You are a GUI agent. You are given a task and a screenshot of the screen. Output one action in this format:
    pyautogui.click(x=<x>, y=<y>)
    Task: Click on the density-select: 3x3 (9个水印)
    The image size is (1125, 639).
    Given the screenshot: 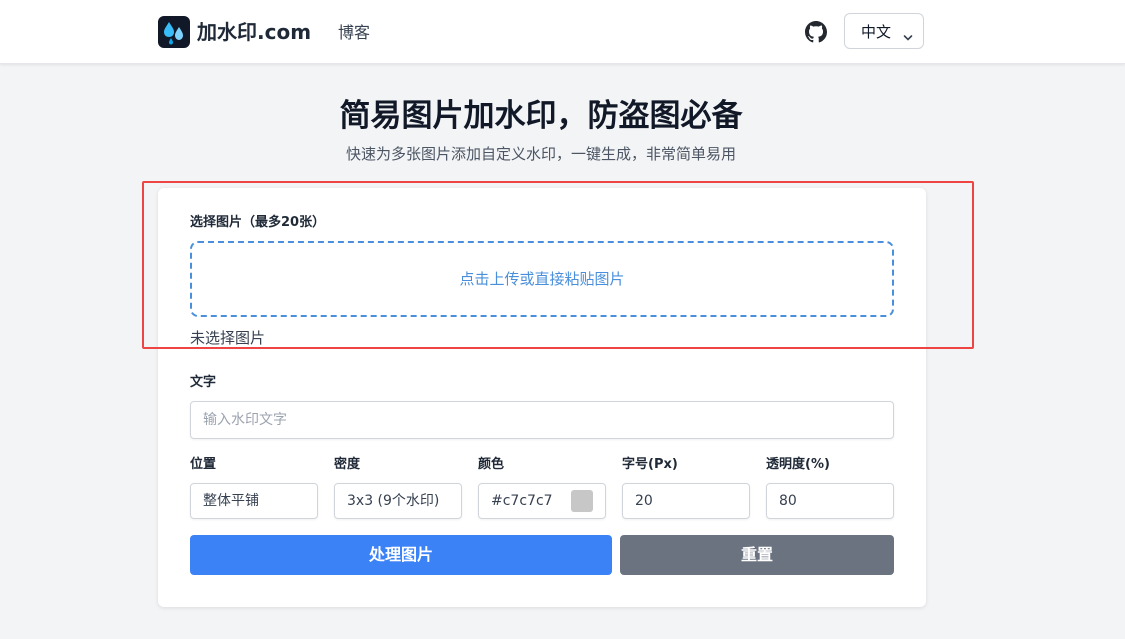 What is the action you would take?
    pyautogui.click(x=398, y=501)
    